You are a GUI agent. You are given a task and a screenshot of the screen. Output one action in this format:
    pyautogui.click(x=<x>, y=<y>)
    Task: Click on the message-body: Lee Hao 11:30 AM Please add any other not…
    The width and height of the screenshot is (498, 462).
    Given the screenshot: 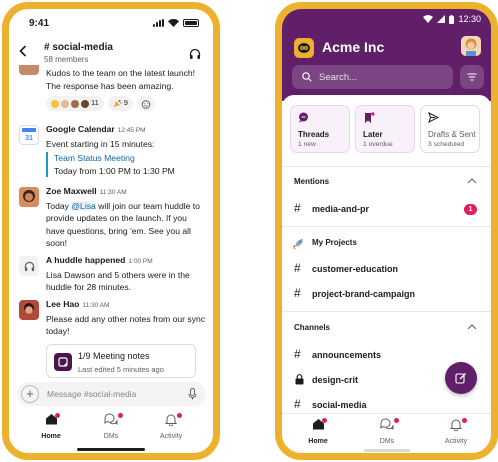 What is the action you would take?
    pyautogui.click(x=126, y=338)
    